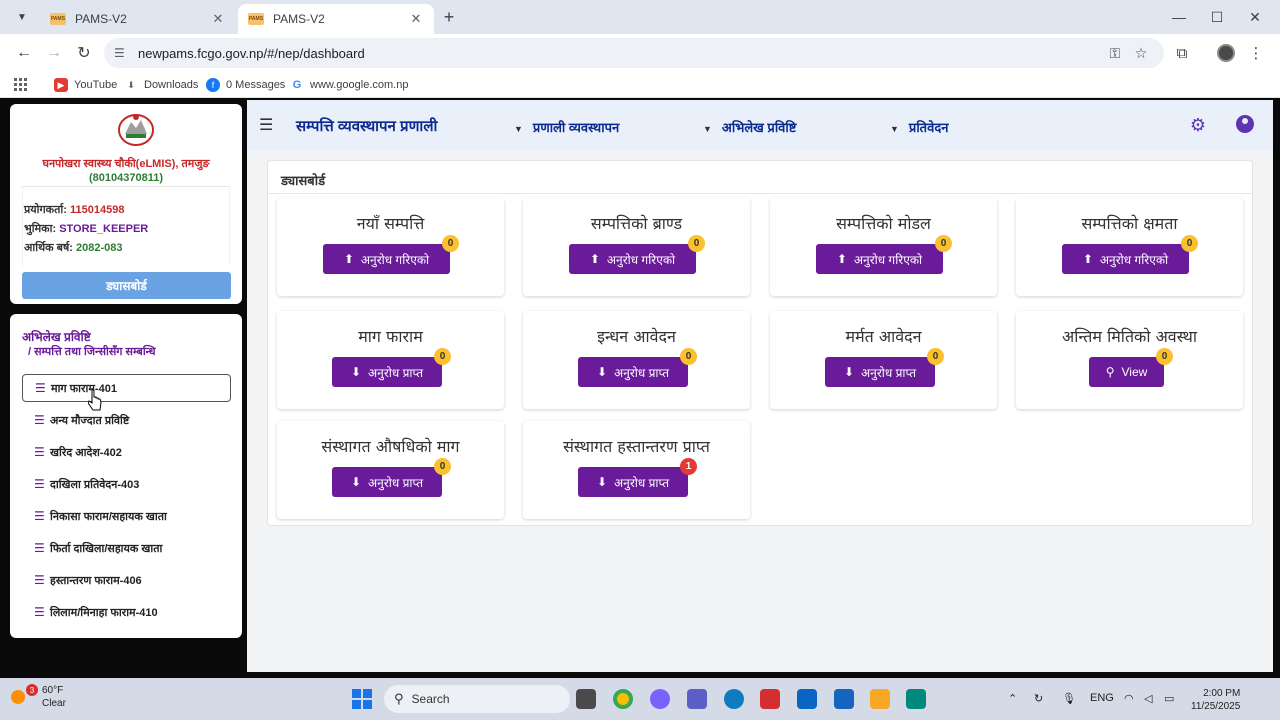 The width and height of the screenshot is (1280, 720). I want to click on view-button: ⚲ View 0, so click(1131, 367).